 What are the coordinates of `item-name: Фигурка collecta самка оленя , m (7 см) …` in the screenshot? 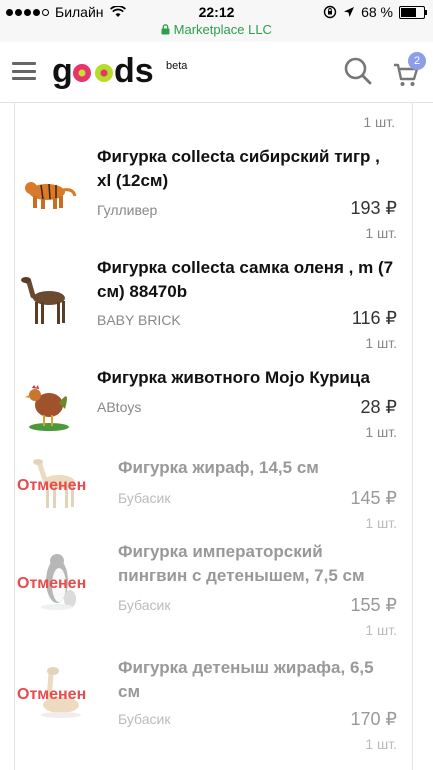 It's located at (245, 279).